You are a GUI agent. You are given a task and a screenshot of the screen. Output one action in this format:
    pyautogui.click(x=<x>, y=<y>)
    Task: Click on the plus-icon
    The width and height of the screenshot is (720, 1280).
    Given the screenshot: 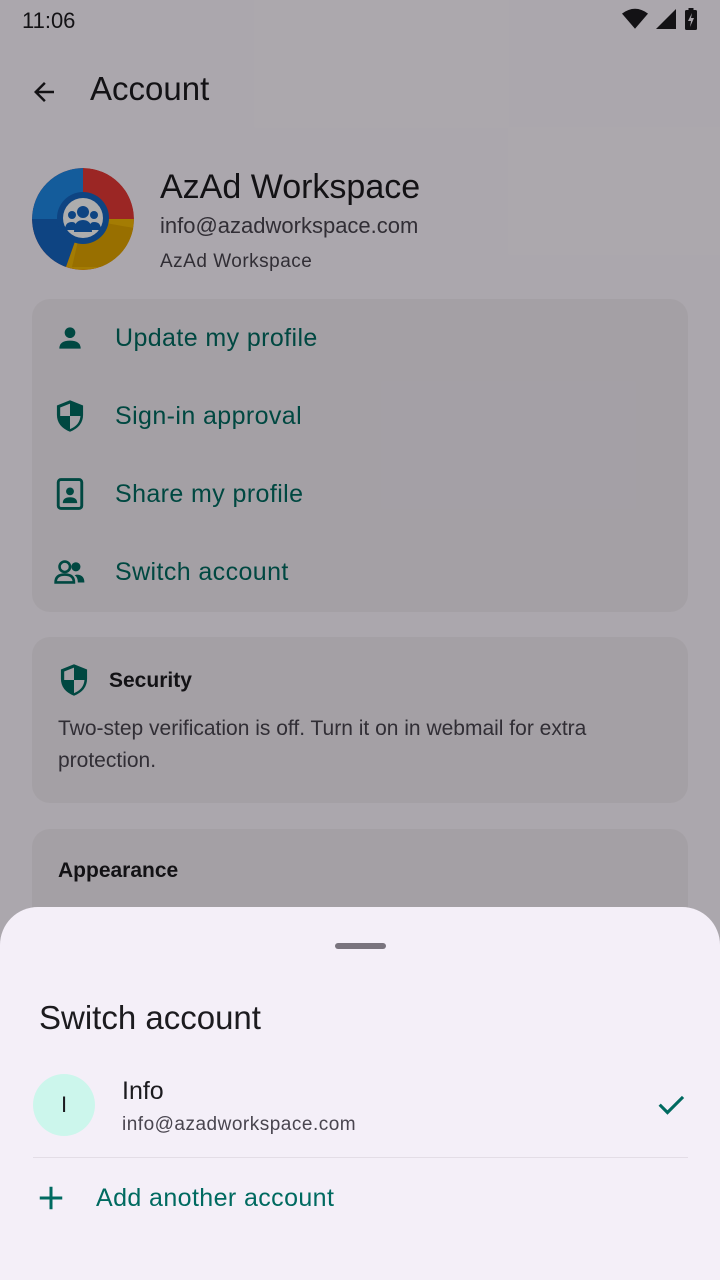 What is the action you would take?
    pyautogui.click(x=51, y=1198)
    